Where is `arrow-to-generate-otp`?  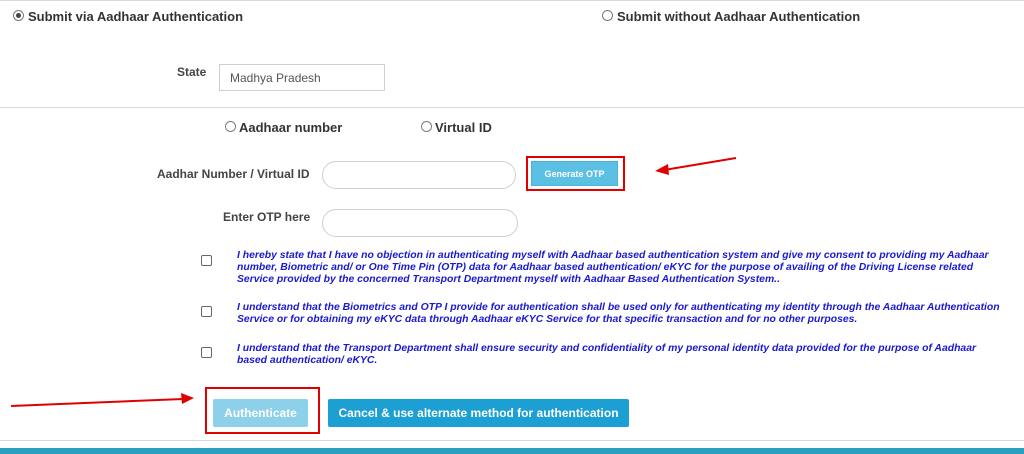
arrow-to-generate-otp is located at coordinates (696, 166).